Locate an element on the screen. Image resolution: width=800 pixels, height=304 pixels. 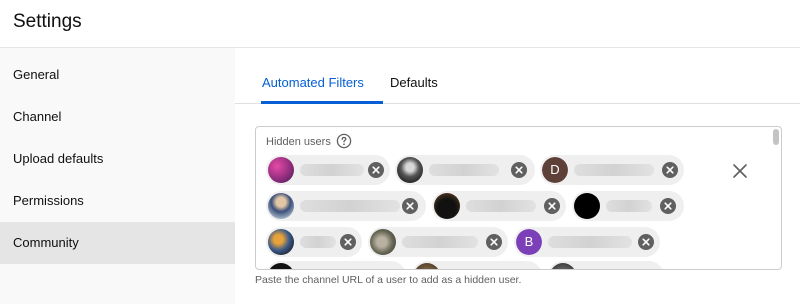
sidebar-item-channel: Channel is located at coordinates (117, 117).